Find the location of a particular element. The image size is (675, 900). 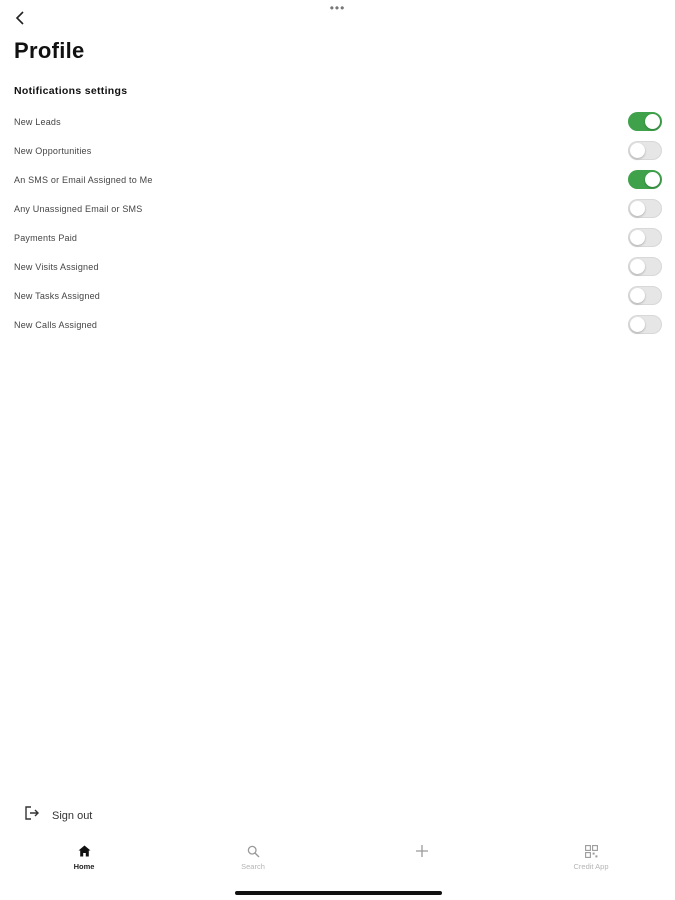

home-indicator is located at coordinates (338, 893).